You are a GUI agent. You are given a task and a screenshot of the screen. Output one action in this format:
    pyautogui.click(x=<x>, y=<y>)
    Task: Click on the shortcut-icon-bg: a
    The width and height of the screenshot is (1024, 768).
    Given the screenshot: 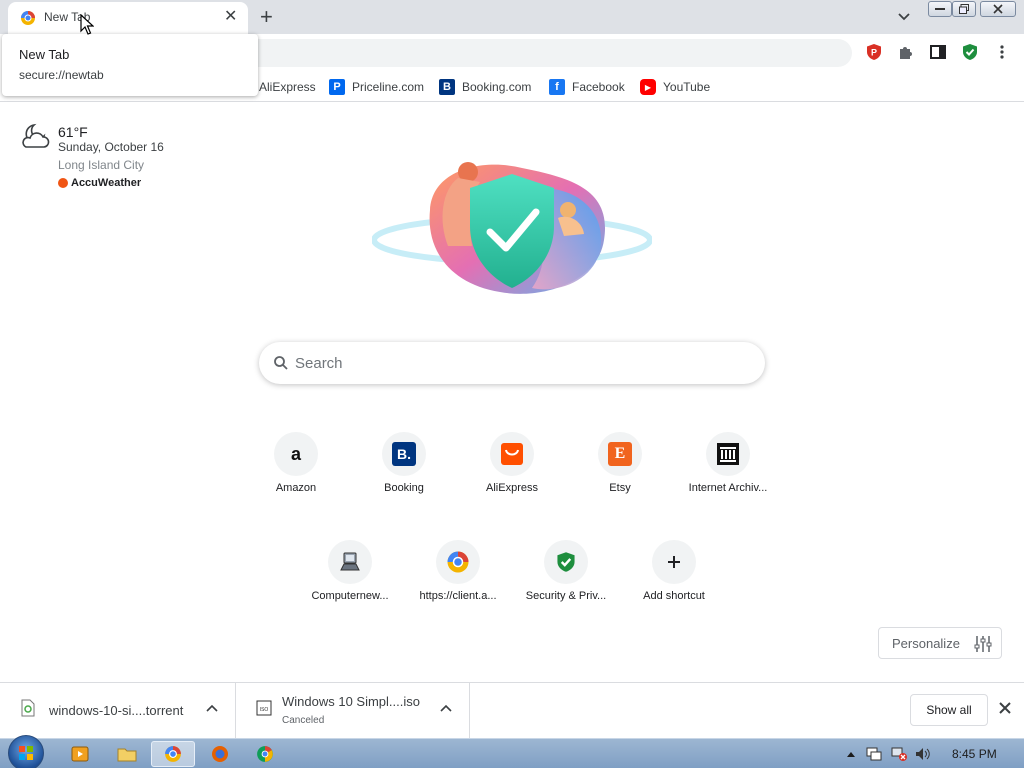 What is the action you would take?
    pyautogui.click(x=296, y=454)
    